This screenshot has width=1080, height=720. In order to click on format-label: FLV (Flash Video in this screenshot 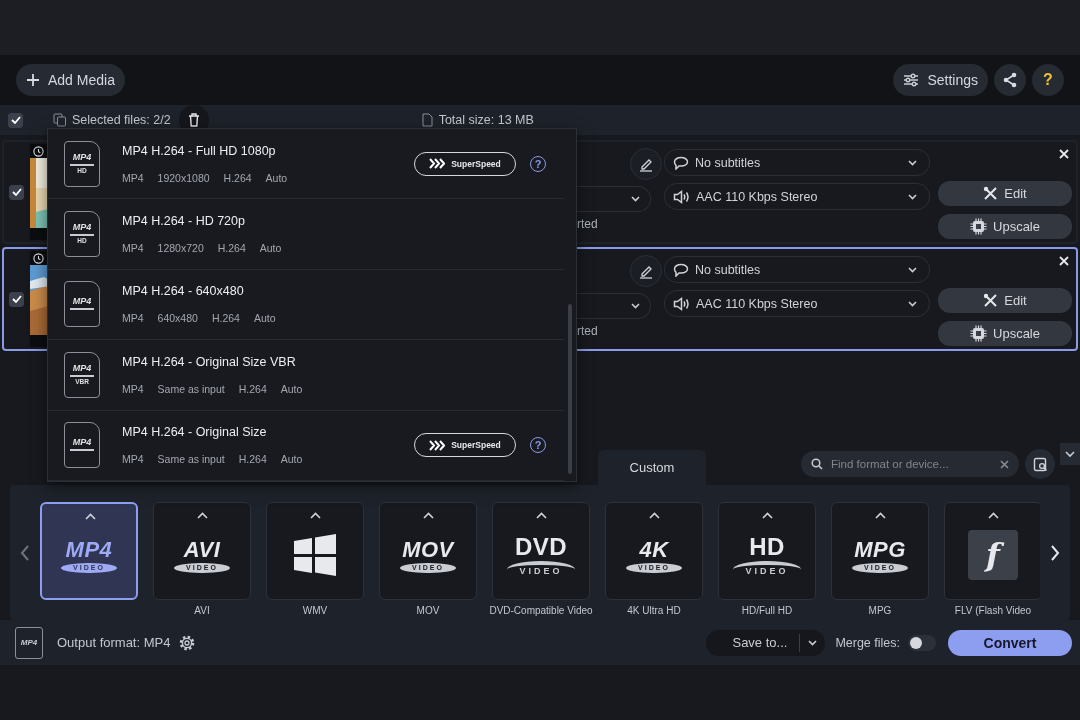, I will do `click(993, 610)`.